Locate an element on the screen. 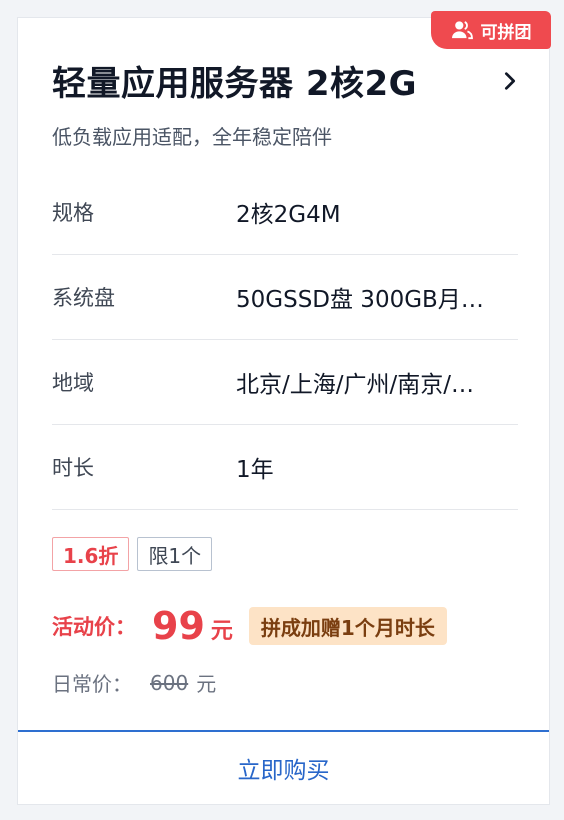 This screenshot has width=564, height=820. spec-value: 1年 is located at coordinates (255, 470).